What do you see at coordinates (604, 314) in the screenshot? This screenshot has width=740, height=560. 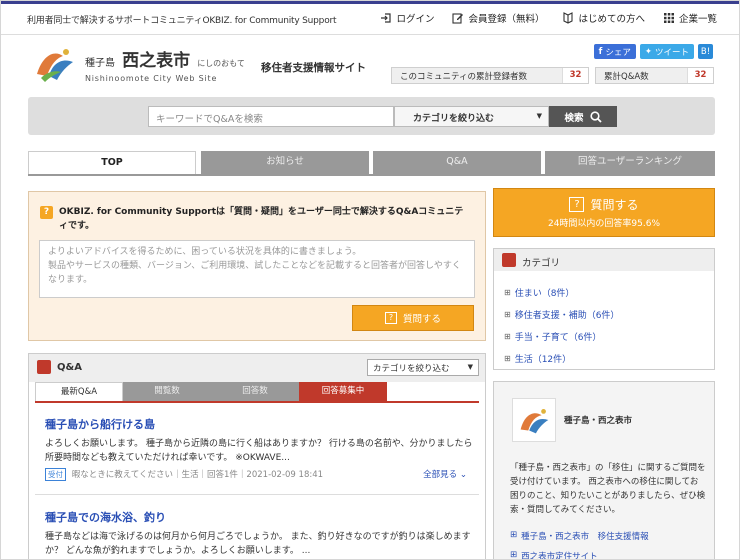 I see `category-item: ⊞ 移住者支援・補助（6件）` at bounding box center [604, 314].